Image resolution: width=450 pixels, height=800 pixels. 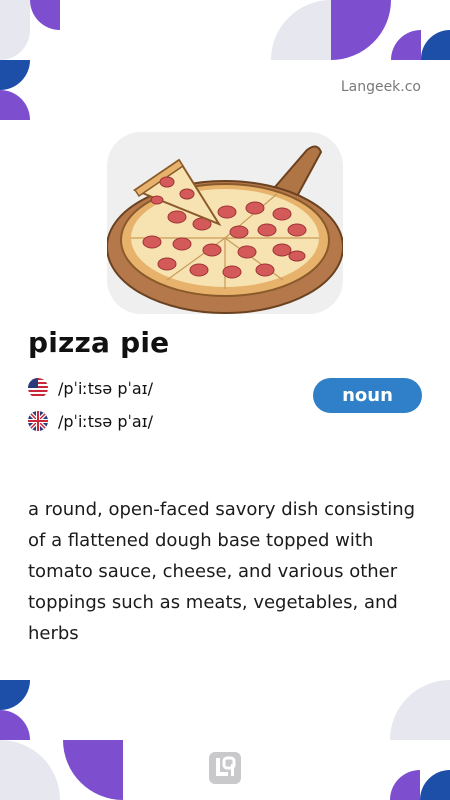 What do you see at coordinates (106, 388) in the screenshot?
I see `pronunciation-us-text: /pˈiːtsə pˈaɪ/` at bounding box center [106, 388].